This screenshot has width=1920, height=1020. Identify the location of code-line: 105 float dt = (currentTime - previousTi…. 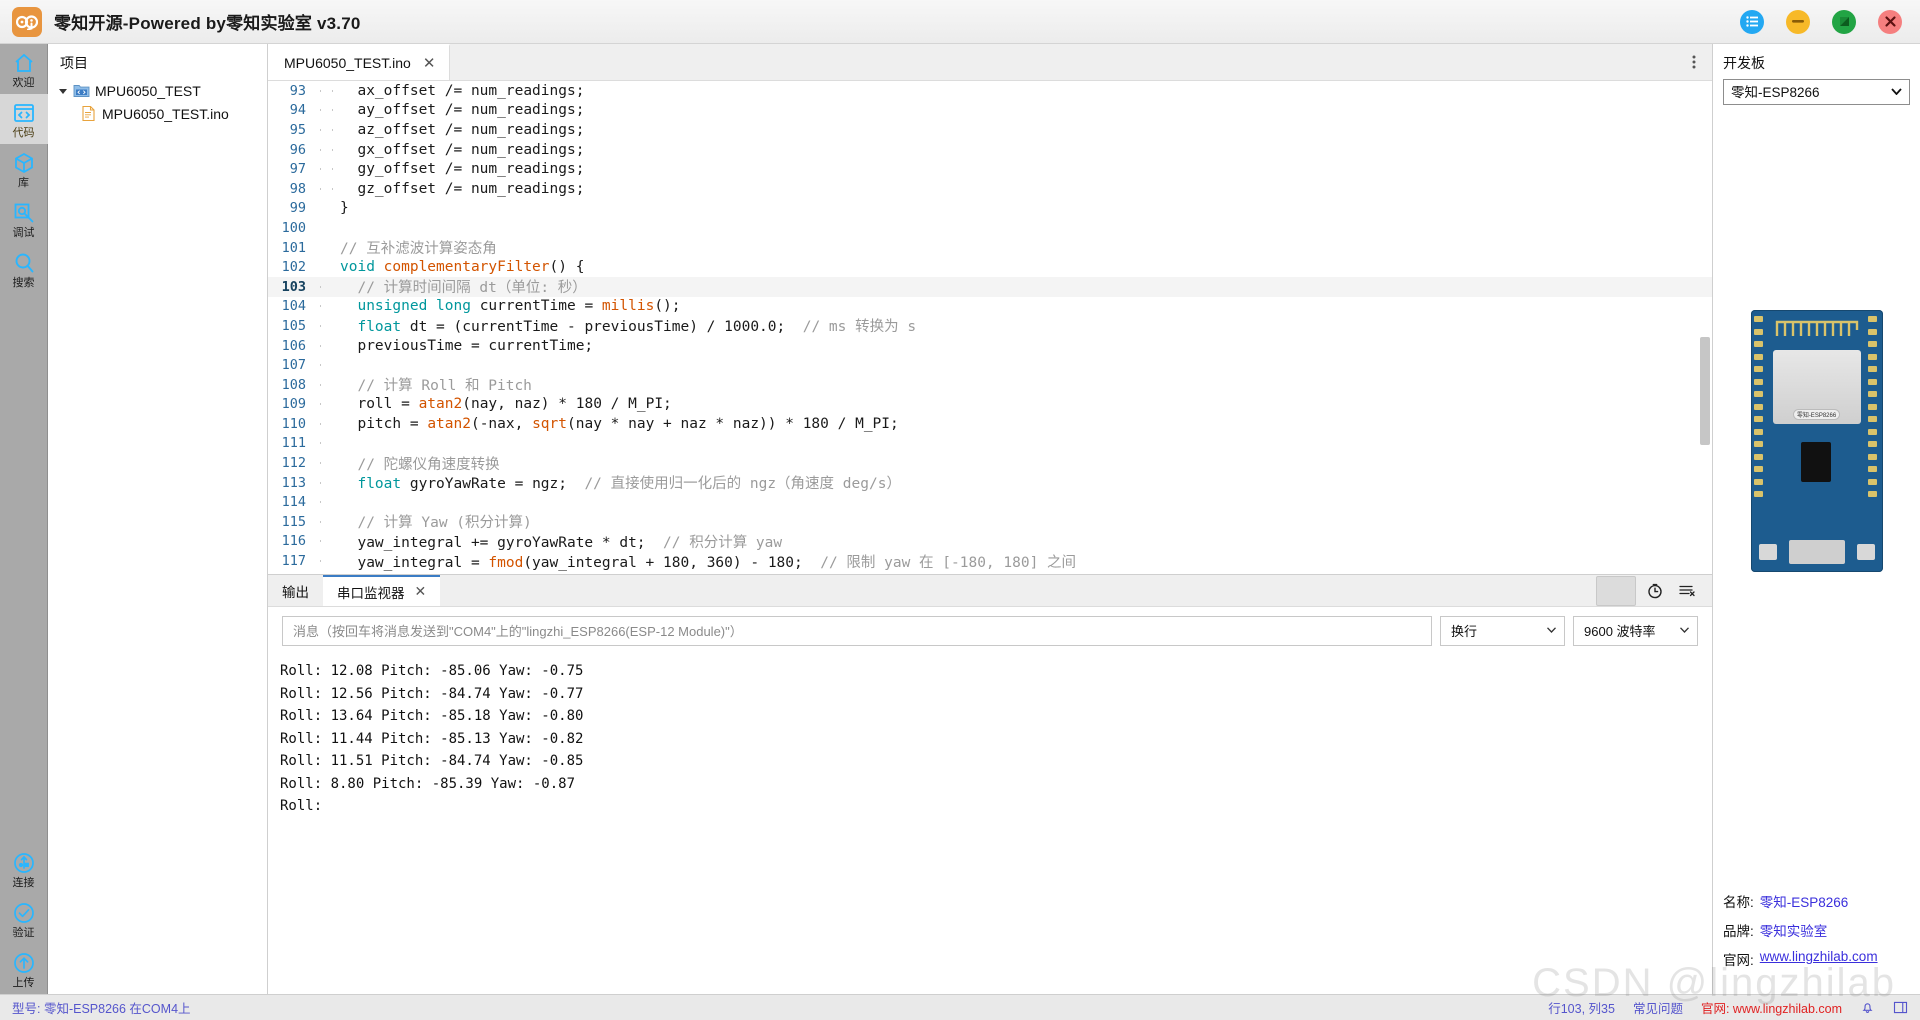
(990, 326).